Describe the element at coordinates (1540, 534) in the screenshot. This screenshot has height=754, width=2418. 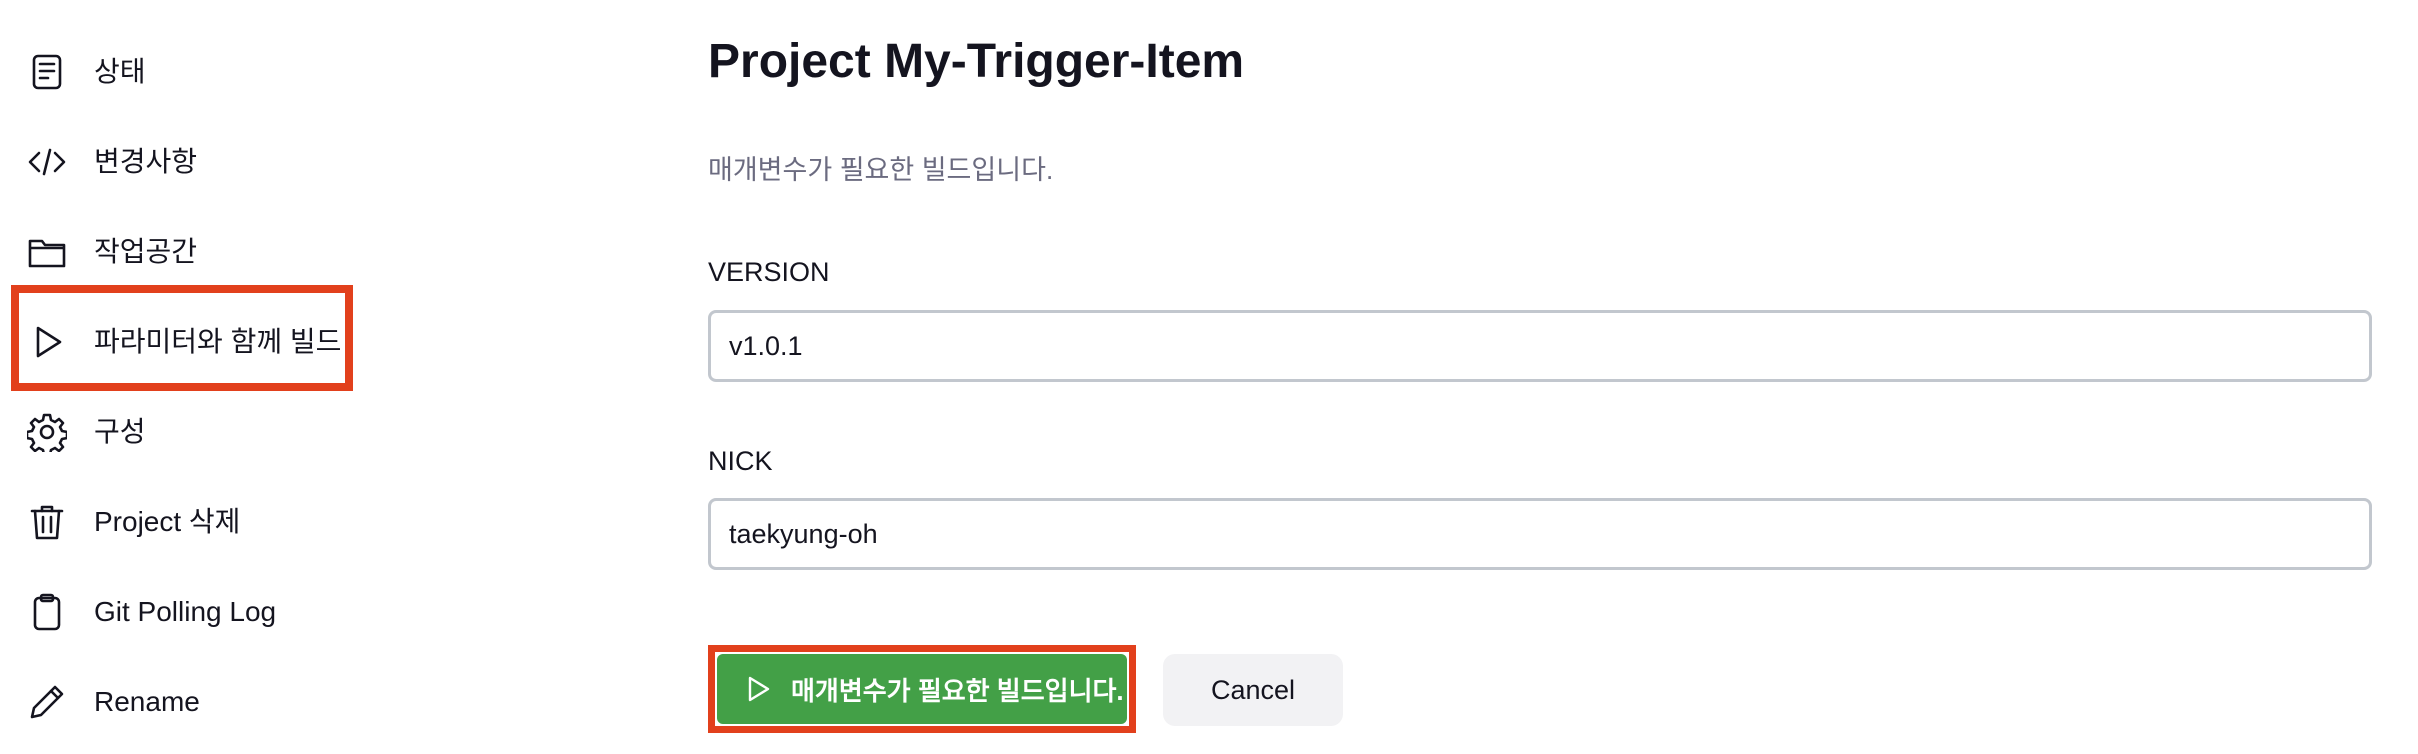
I see `nick-input` at that location.